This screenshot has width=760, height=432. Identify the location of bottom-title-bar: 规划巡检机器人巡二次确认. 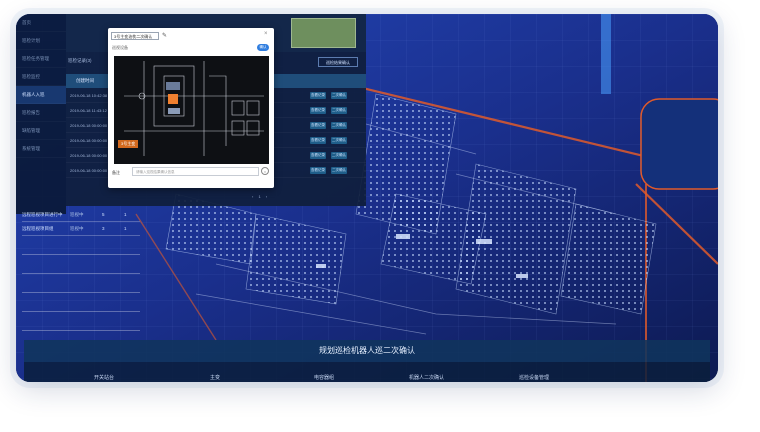
(367, 351).